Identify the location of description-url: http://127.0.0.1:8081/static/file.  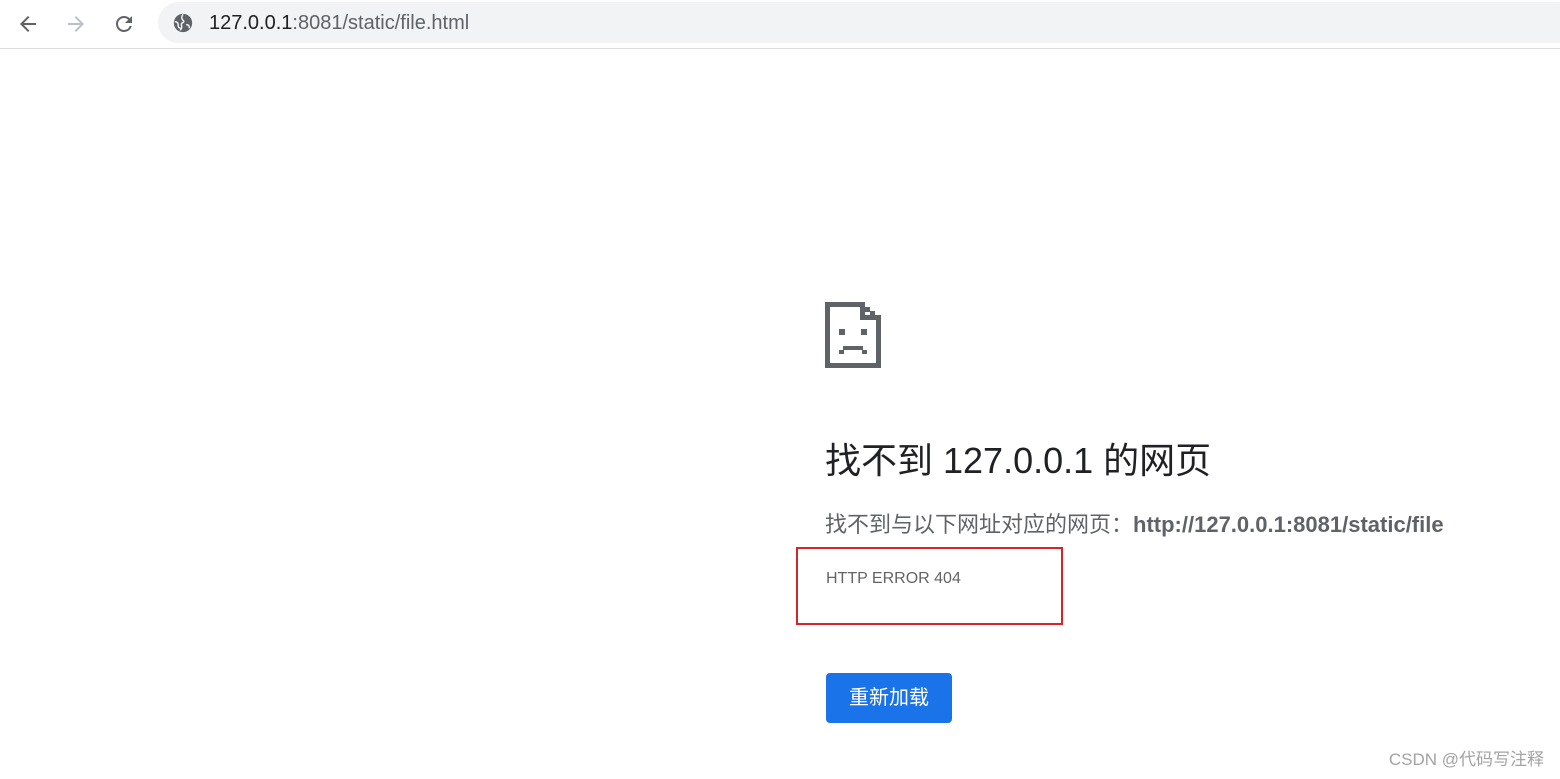
(1288, 524).